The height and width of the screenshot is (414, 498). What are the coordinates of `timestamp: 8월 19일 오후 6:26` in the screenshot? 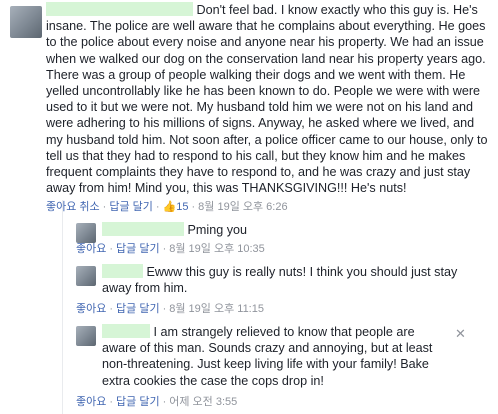 It's located at (242, 207).